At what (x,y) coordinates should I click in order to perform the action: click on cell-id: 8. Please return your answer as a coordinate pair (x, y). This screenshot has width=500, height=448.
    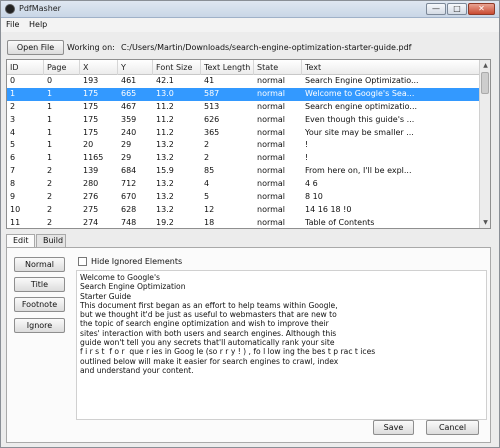
    Looking at the image, I should click on (13, 184).